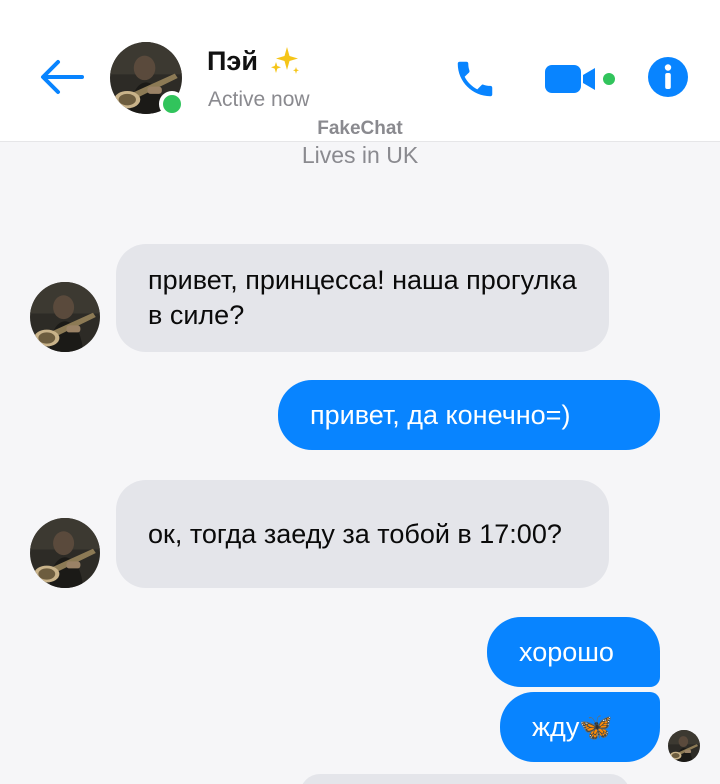  Describe the element at coordinates (580, 79) in the screenshot. I see `video-camera-icon` at that location.